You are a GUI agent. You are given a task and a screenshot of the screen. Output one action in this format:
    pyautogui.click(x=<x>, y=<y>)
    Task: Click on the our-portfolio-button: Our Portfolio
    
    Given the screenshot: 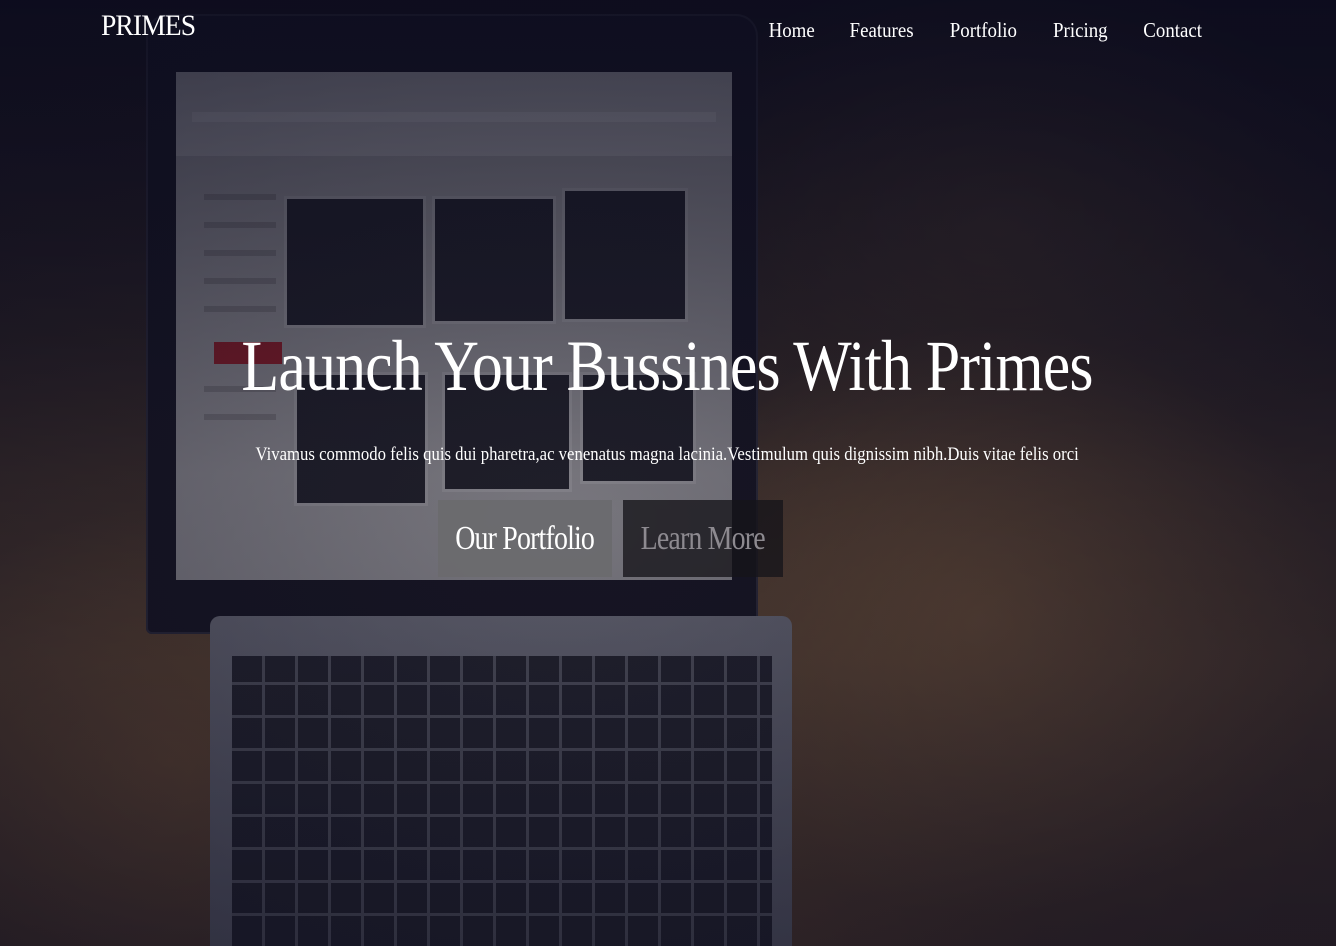 What is the action you would take?
    pyautogui.click(x=525, y=538)
    